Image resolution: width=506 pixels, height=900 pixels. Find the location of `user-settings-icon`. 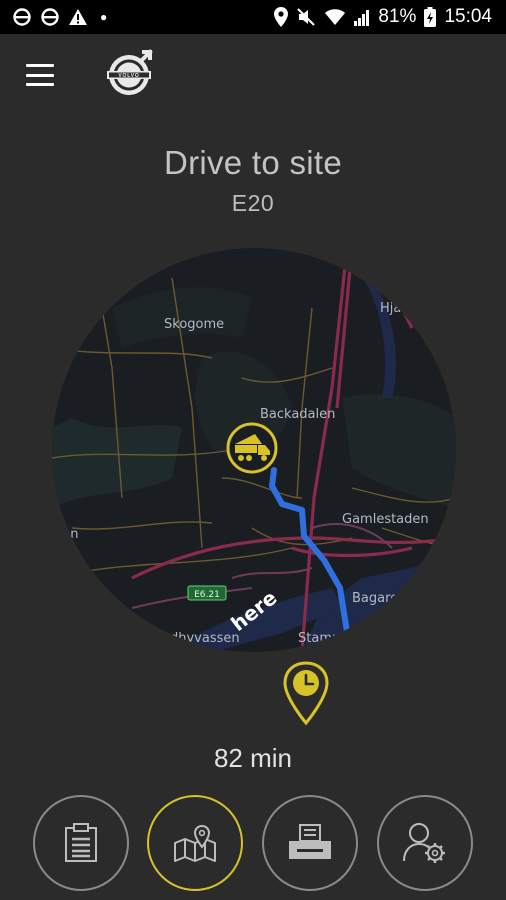

user-settings-icon is located at coordinates (424, 843).